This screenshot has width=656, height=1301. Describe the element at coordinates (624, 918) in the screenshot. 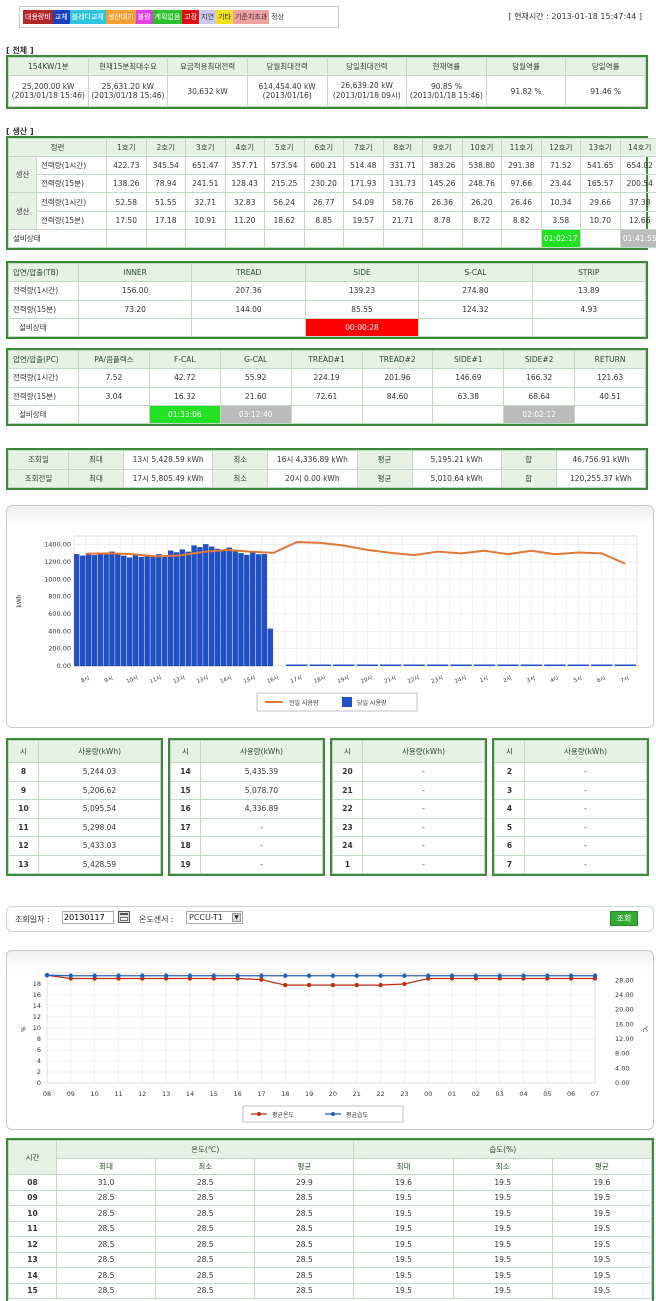

I see `query-button: 조회` at that location.